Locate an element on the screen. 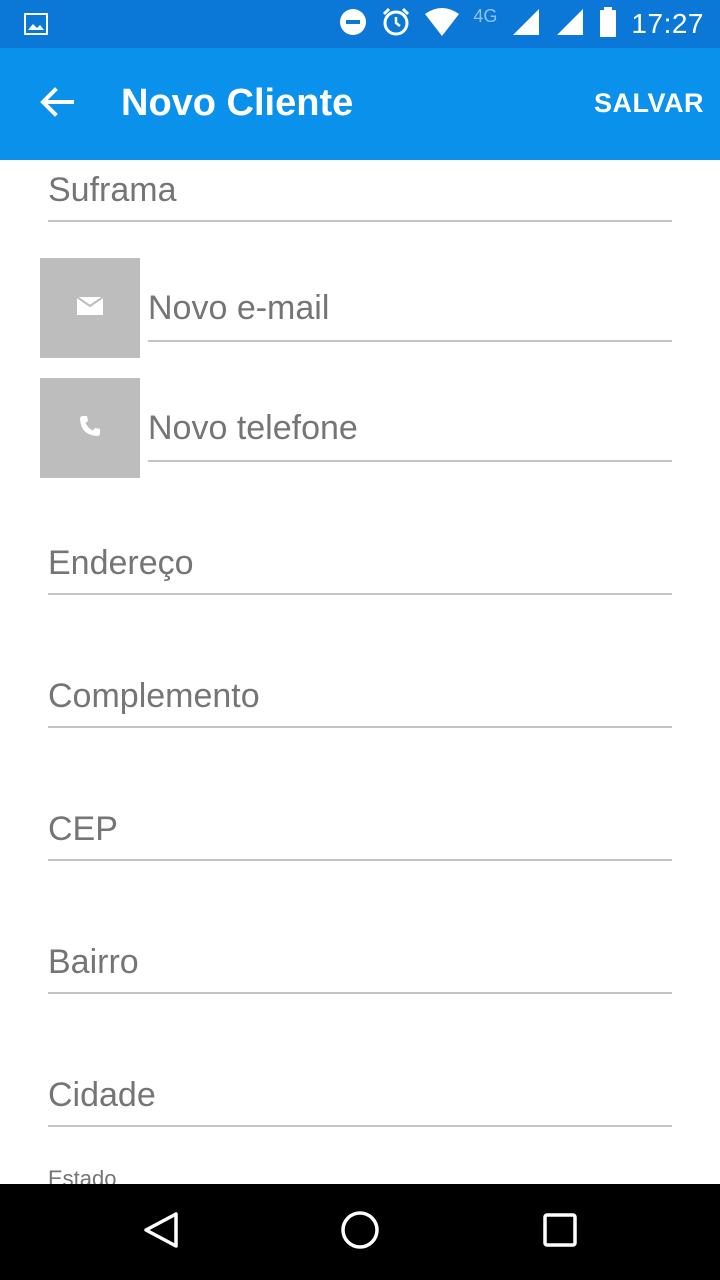 The height and width of the screenshot is (1280, 720). cidade-field: Cidade is located at coordinates (360, 1101).